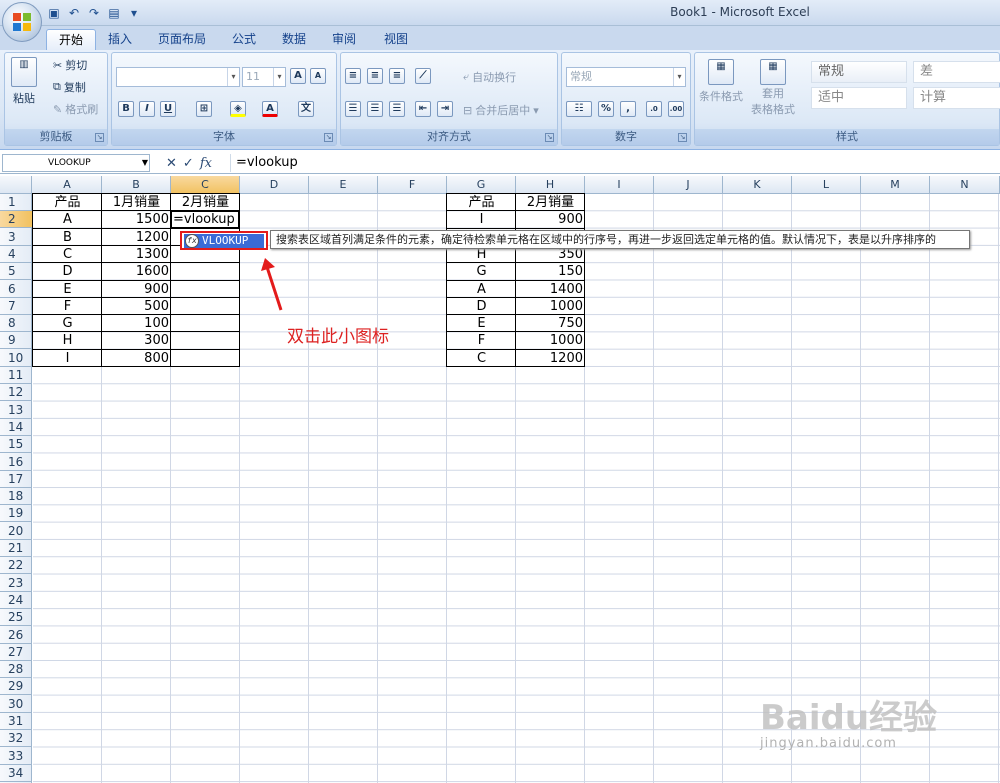 This screenshot has width=1000, height=783. Describe the element at coordinates (67, 202) in the screenshot. I see `table-header-cell: 产品` at that location.